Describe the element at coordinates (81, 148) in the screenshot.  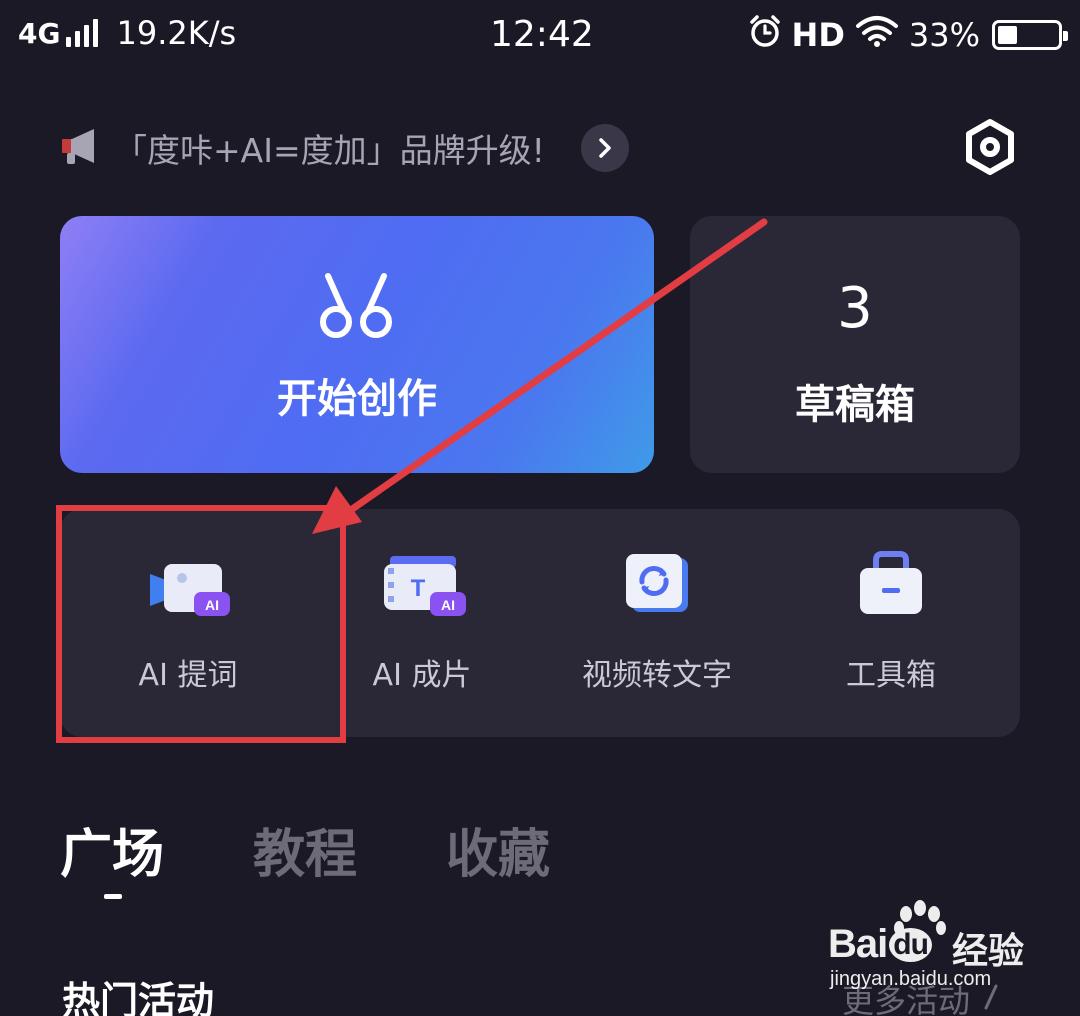
I see `megaphone-icon` at that location.